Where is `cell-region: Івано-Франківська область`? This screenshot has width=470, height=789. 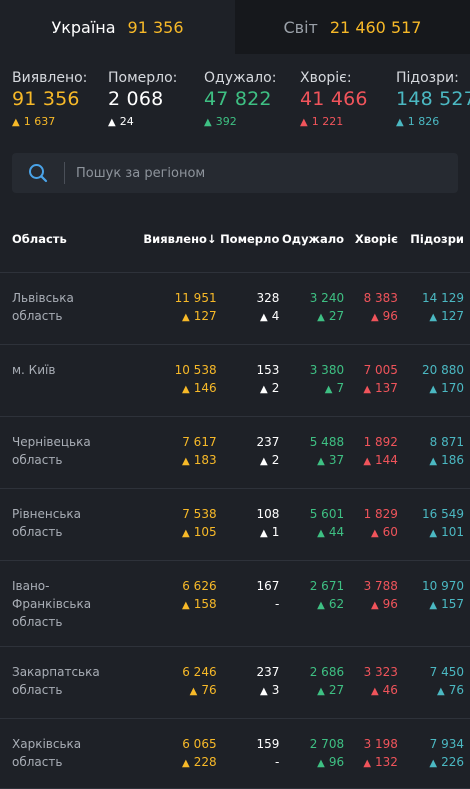 cell-region: Івано-Франківська область is located at coordinates (50, 603).